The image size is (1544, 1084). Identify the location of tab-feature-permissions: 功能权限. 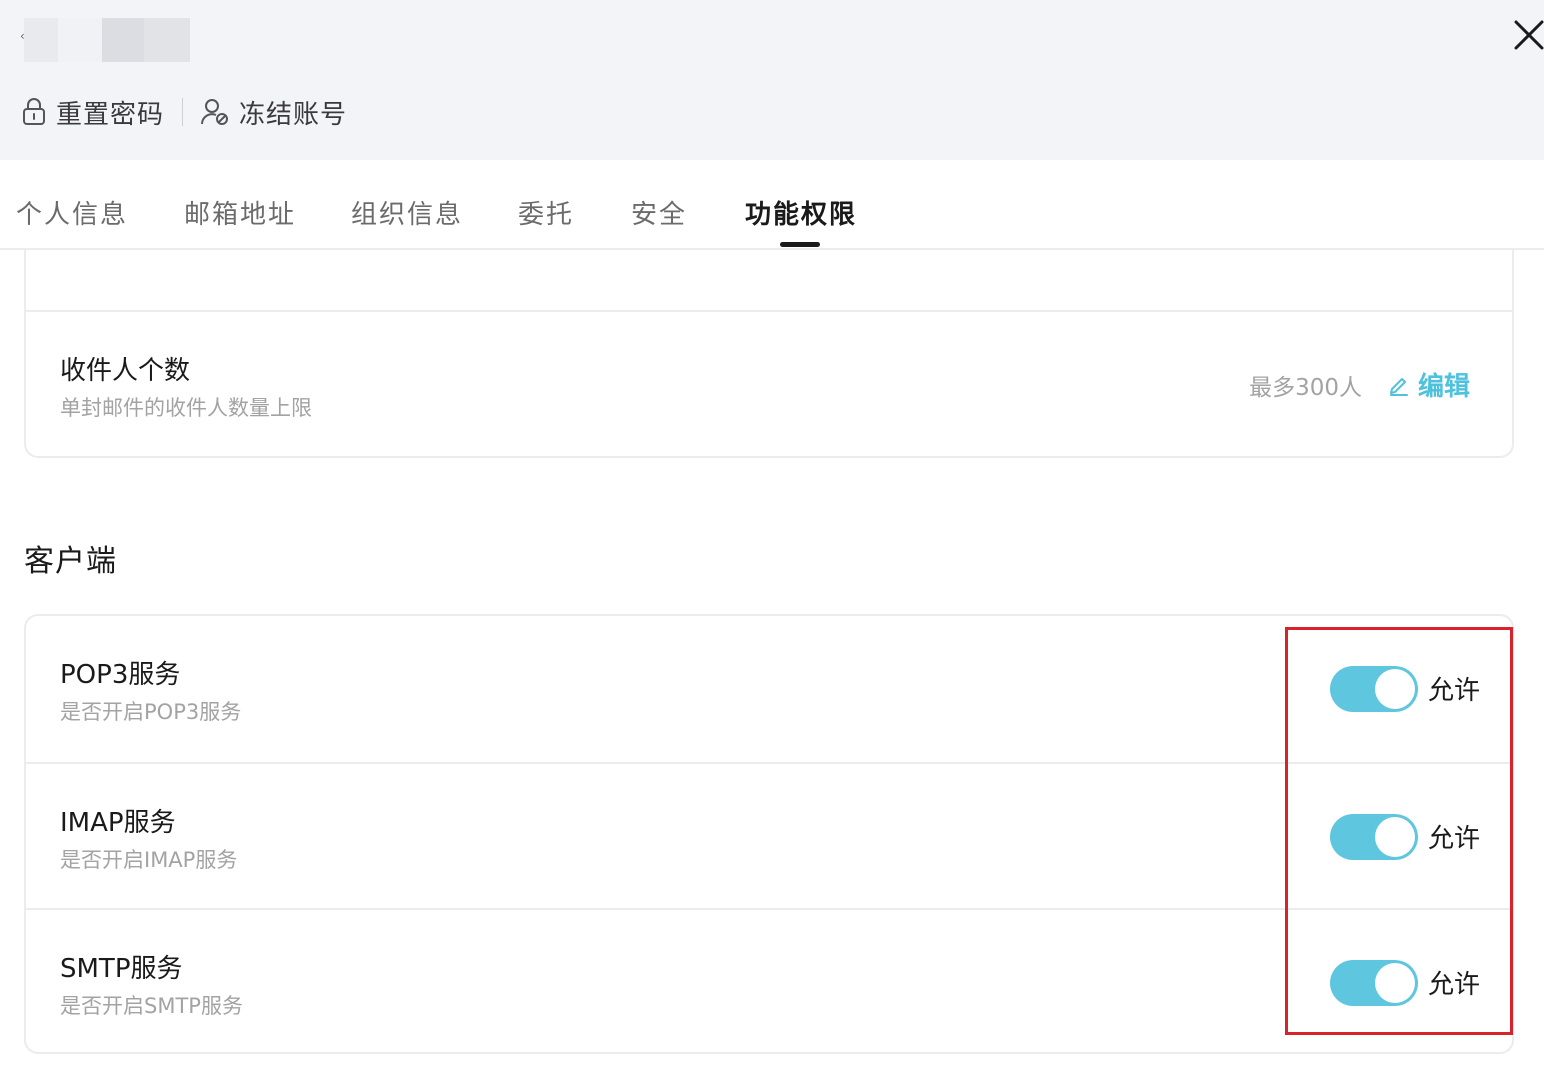
(801, 212).